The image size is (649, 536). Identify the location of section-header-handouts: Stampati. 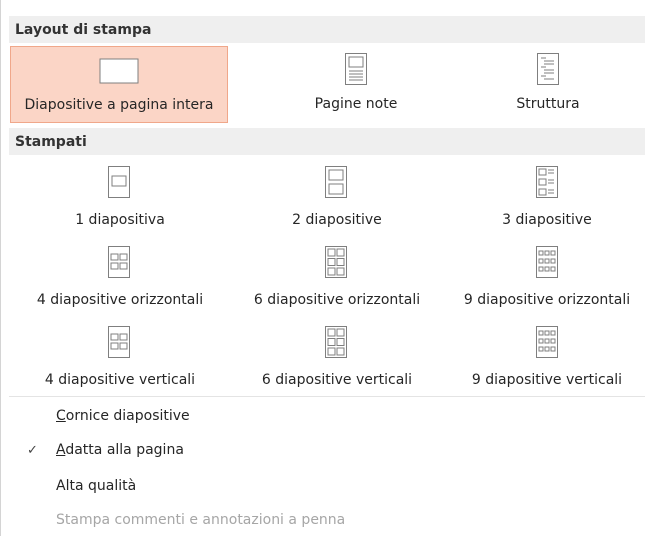
(327, 141).